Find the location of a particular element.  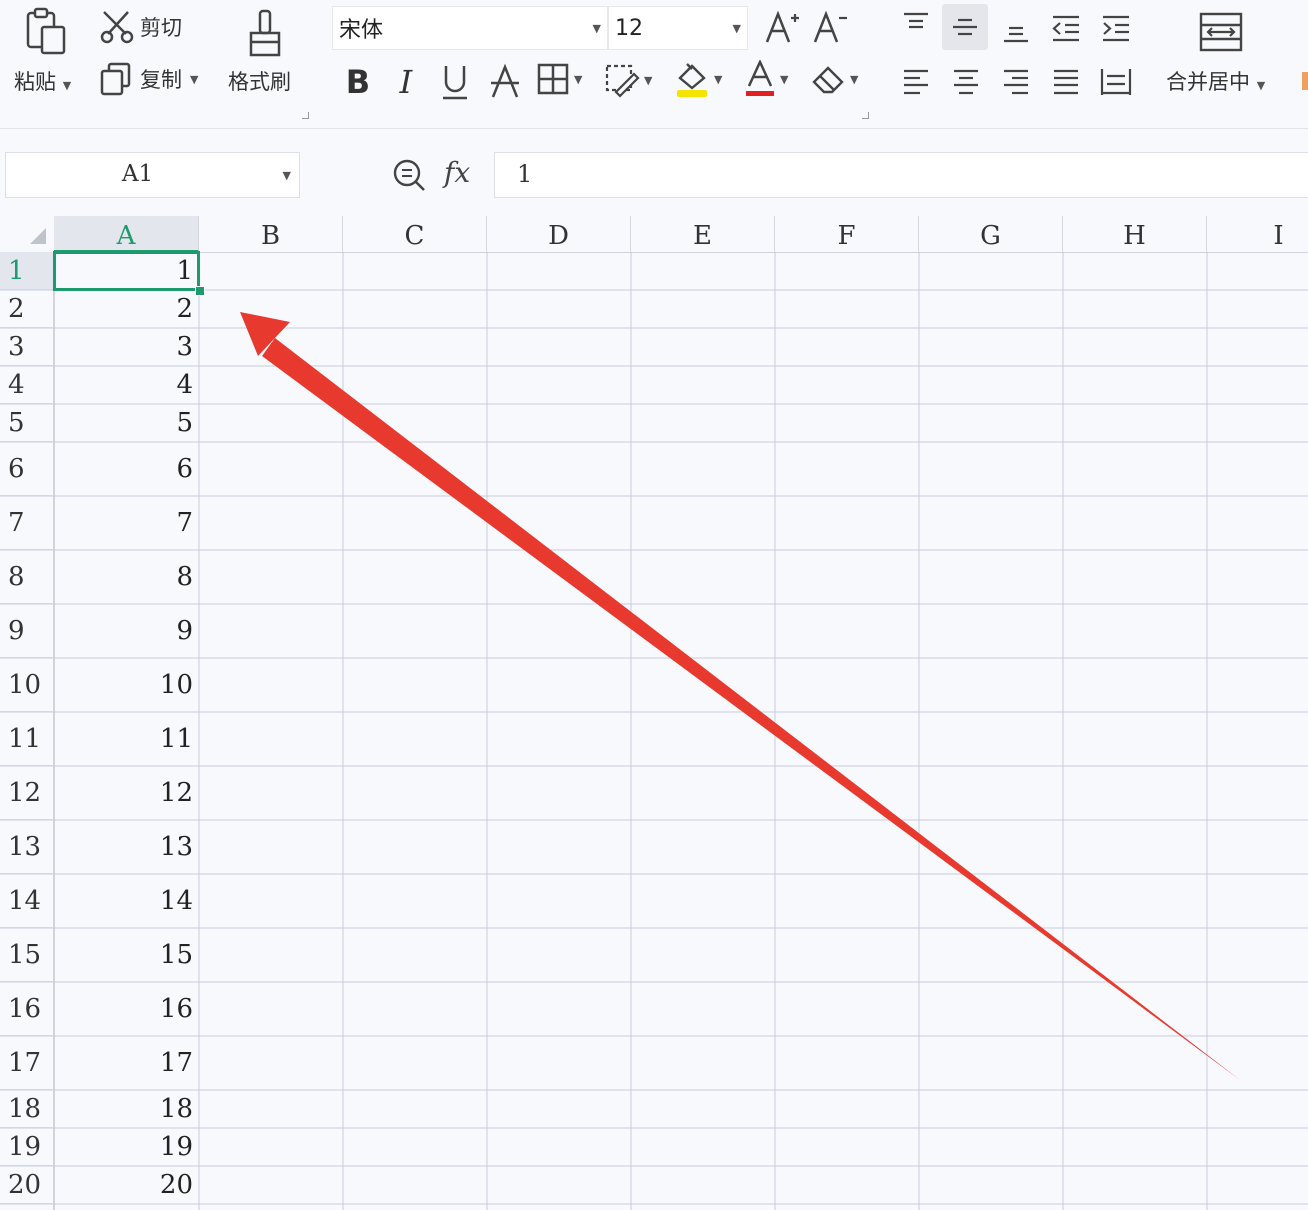

increase-indent-button is located at coordinates (1116, 28).